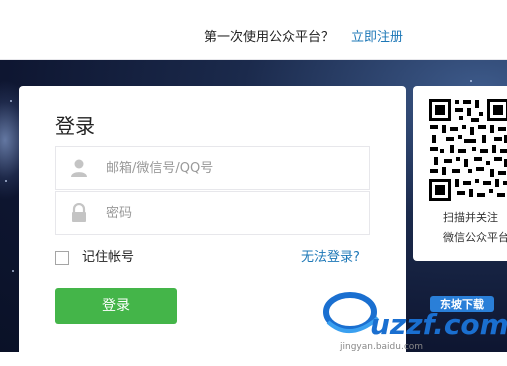  I want to click on register-link: 立即注册, so click(377, 38).